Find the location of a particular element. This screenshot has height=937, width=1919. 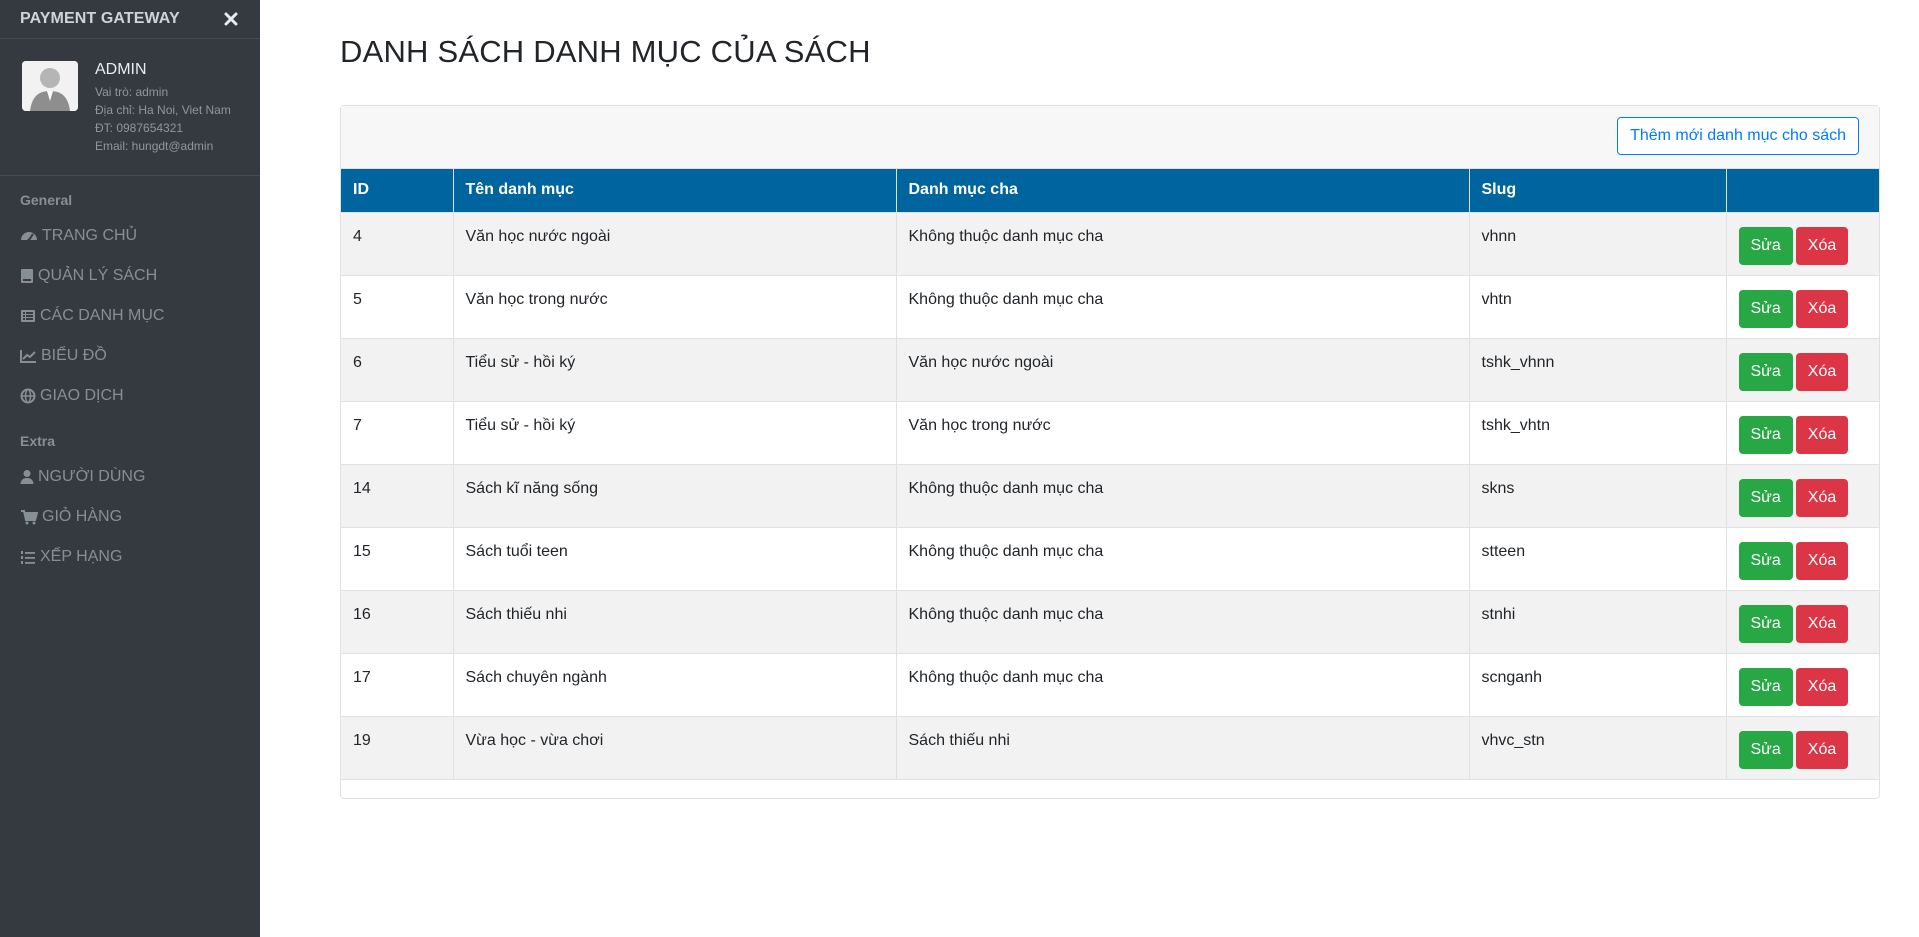

cell-slug: vhvc_stn is located at coordinates (1598, 747).